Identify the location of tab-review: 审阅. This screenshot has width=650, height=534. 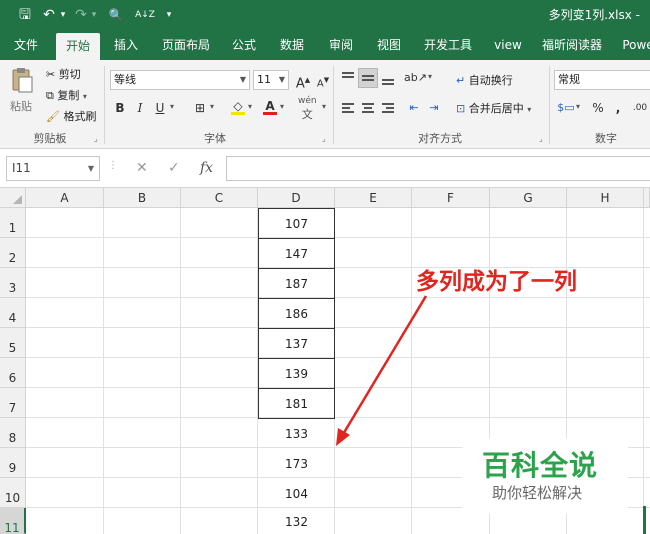
(341, 45).